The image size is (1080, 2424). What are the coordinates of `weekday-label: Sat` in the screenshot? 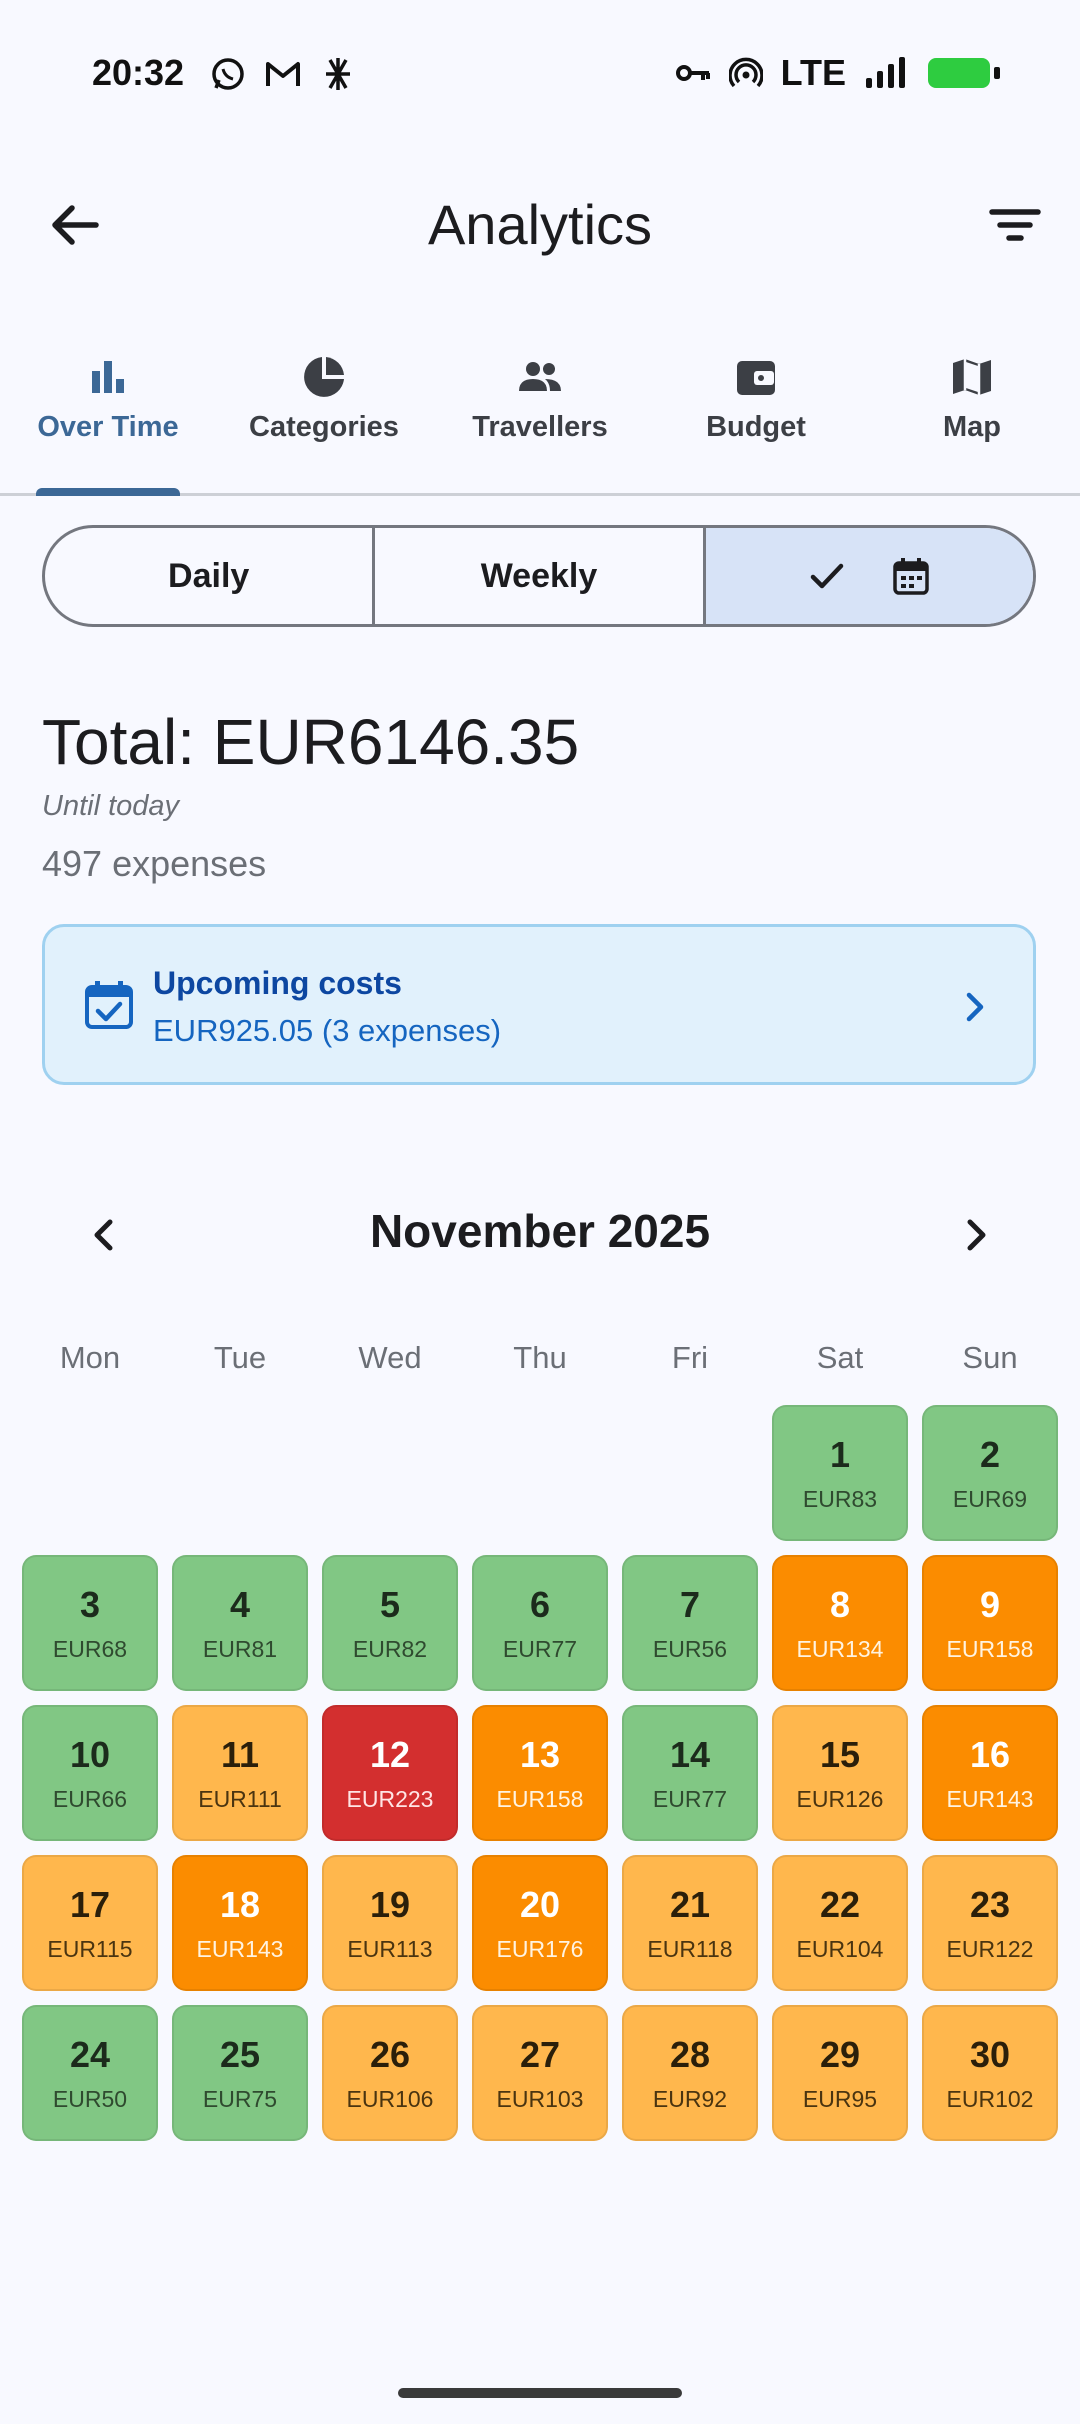 It's located at (840, 1357).